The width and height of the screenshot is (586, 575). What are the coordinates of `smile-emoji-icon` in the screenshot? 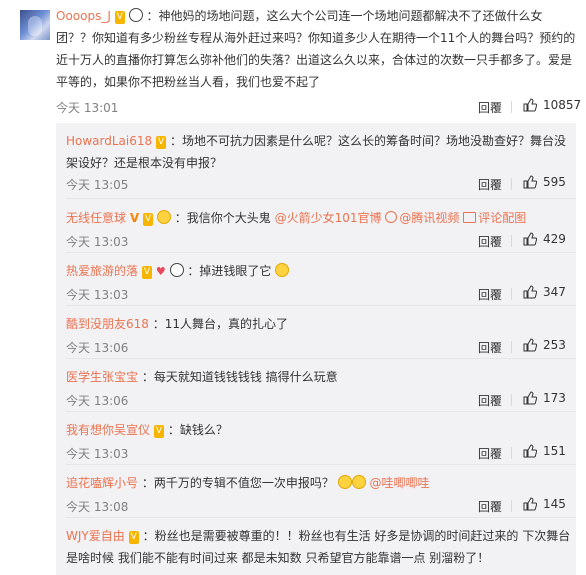 It's located at (282, 270).